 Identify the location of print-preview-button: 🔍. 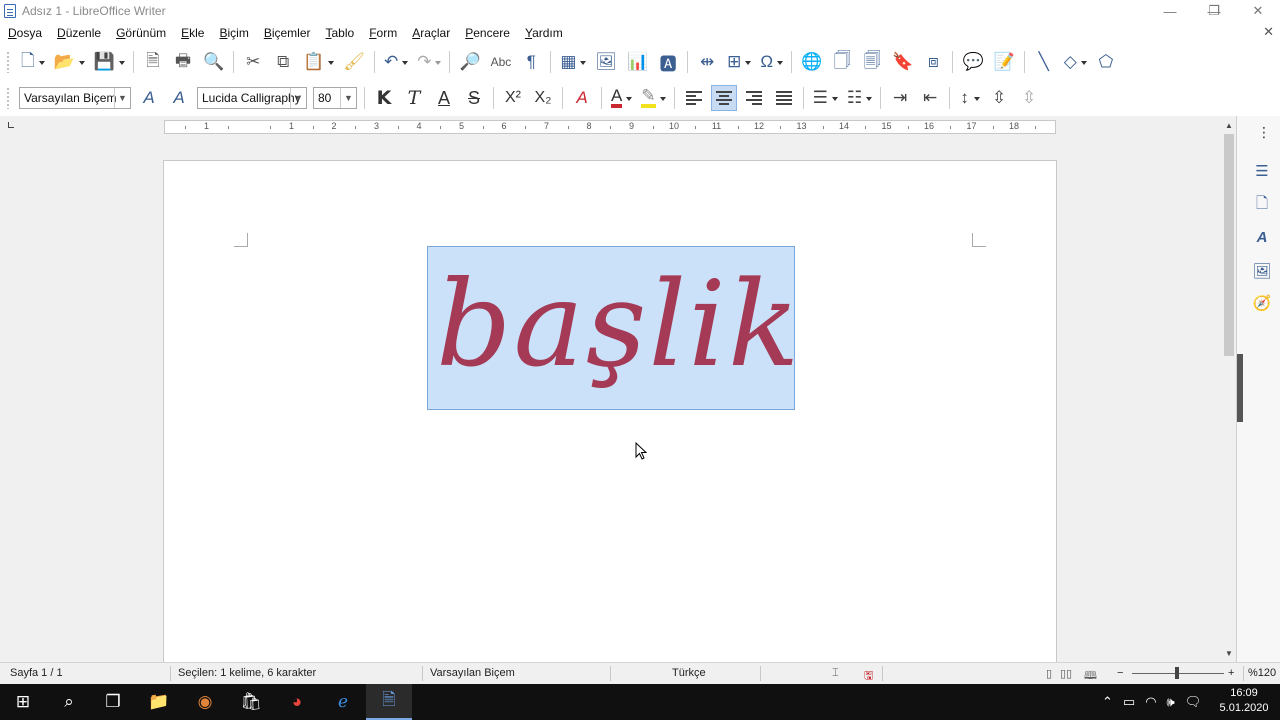
(213, 62).